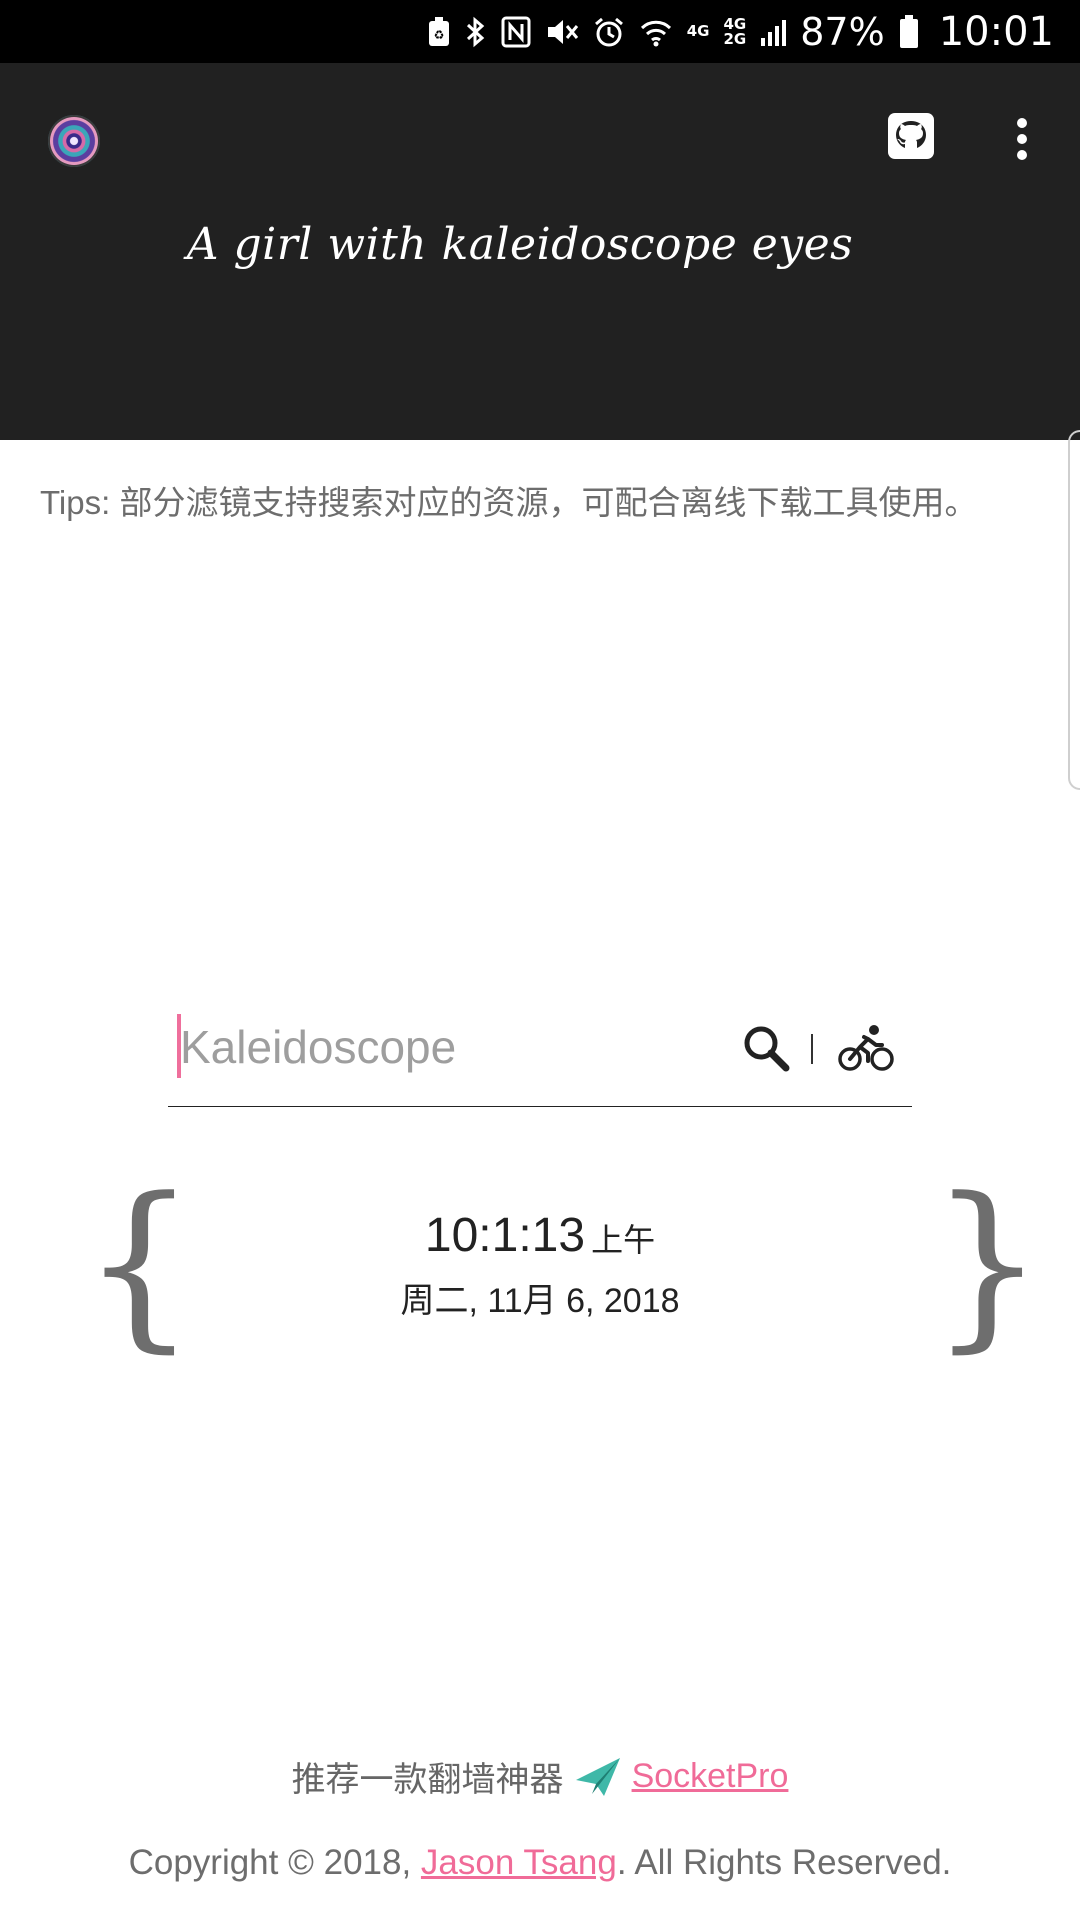 Image resolution: width=1080 pixels, height=1920 pixels. What do you see at coordinates (520, 244) in the screenshot?
I see `app-title: A girl with kaleidoscope eyes` at bounding box center [520, 244].